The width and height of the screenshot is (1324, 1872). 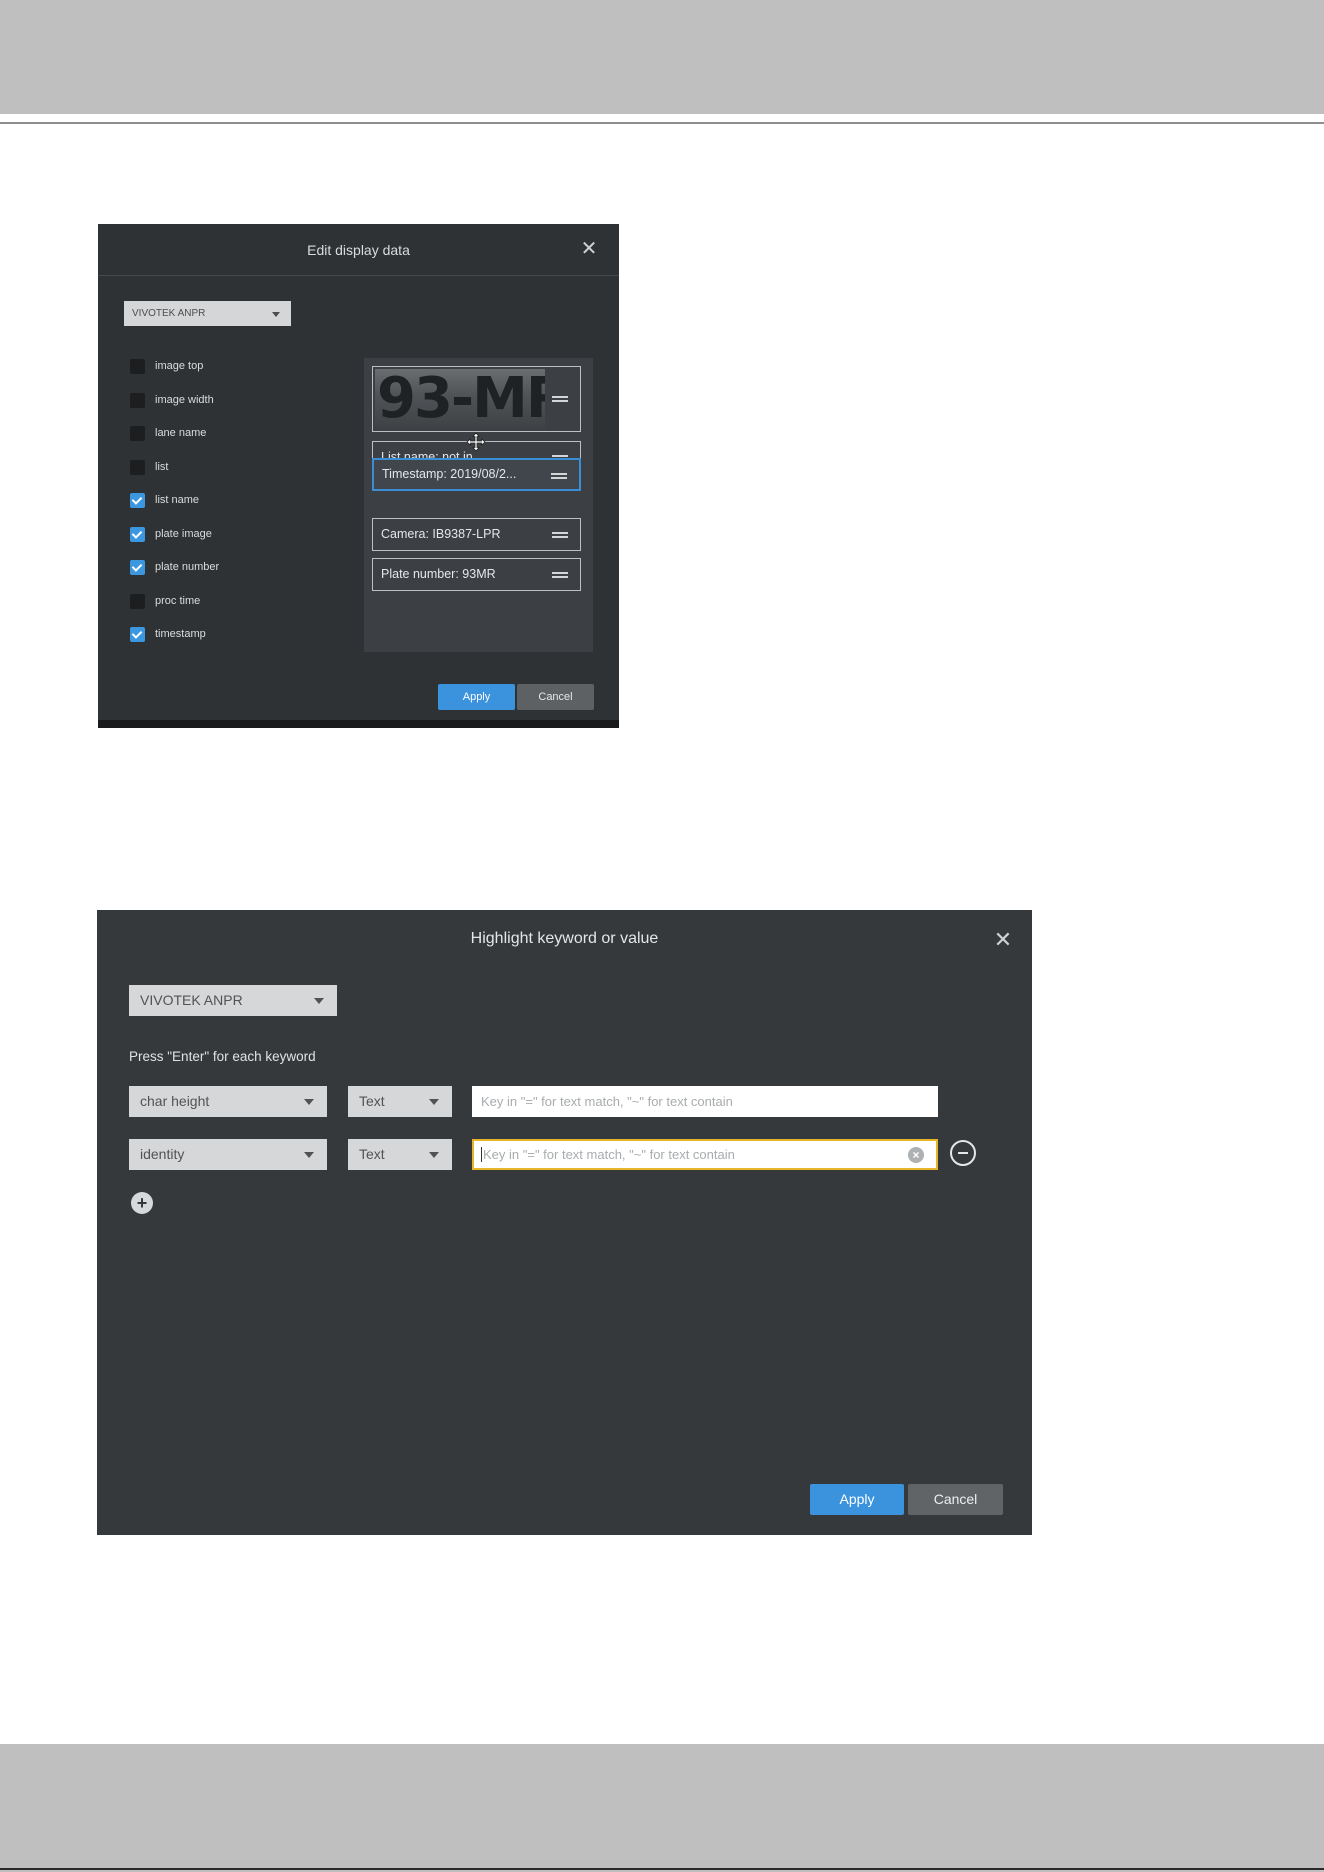 What do you see at coordinates (187, 567) in the screenshot?
I see `field-label: plate number` at bounding box center [187, 567].